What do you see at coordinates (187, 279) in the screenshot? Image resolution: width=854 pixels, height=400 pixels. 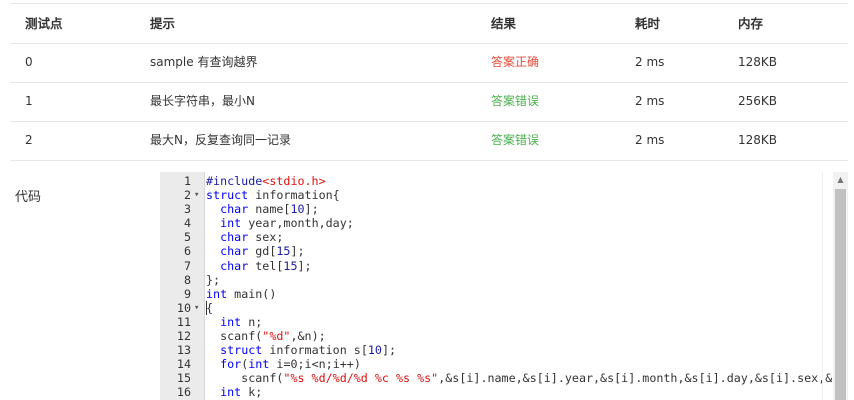 I see `line-number: 8` at bounding box center [187, 279].